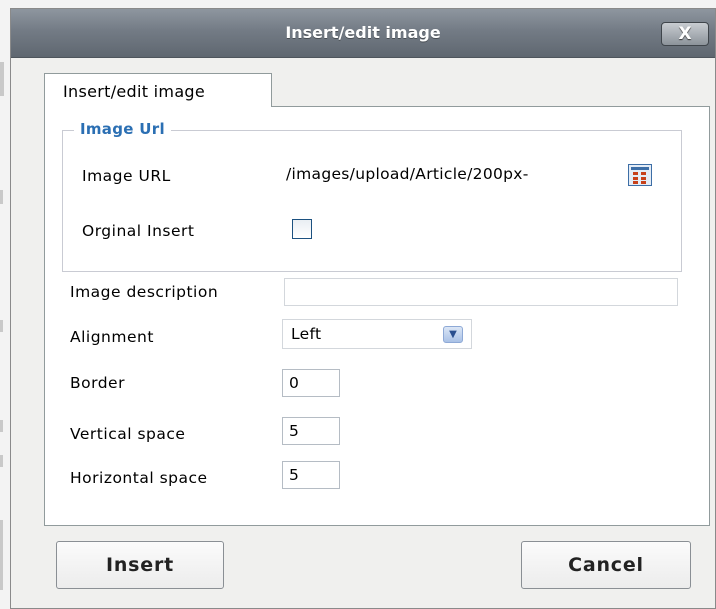 The height and width of the screenshot is (609, 716). Describe the element at coordinates (481, 292) in the screenshot. I see `image-description-input` at that location.